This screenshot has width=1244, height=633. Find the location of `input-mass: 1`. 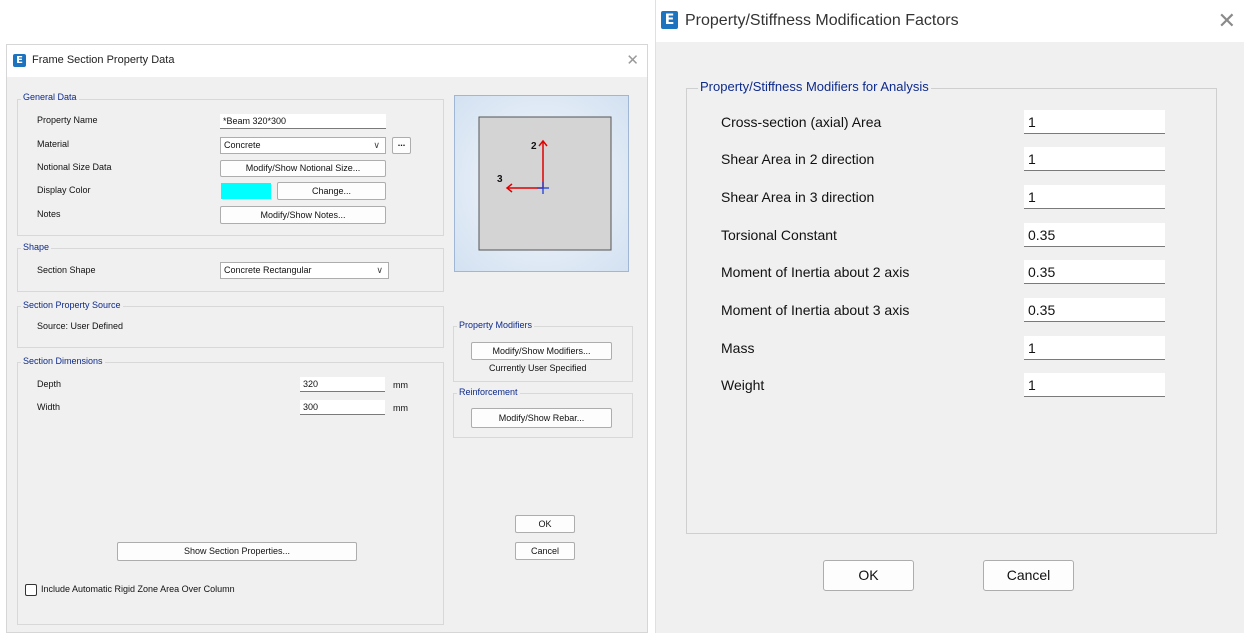

input-mass: 1 is located at coordinates (1094, 348).